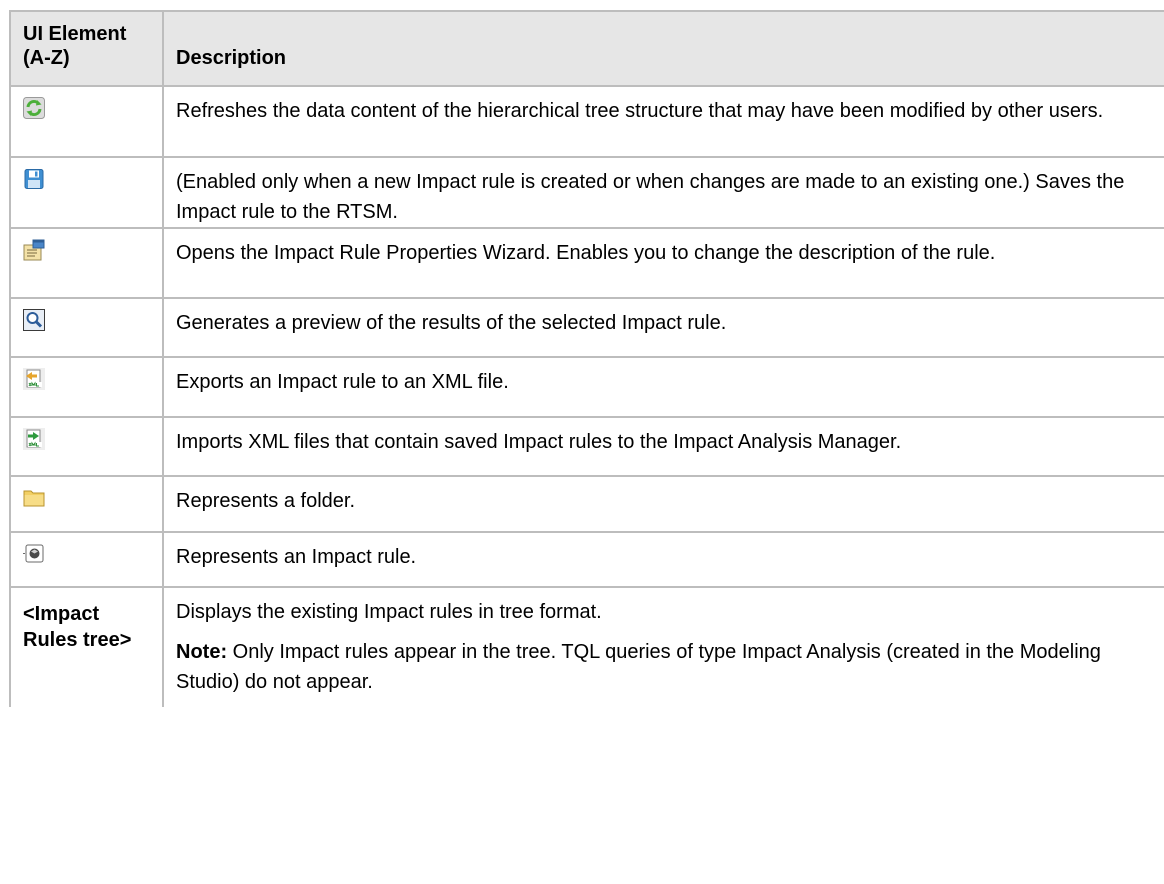 The image size is (1164, 884). I want to click on impact-rules-tree-label: <Impact Rules tree>, so click(86, 625).